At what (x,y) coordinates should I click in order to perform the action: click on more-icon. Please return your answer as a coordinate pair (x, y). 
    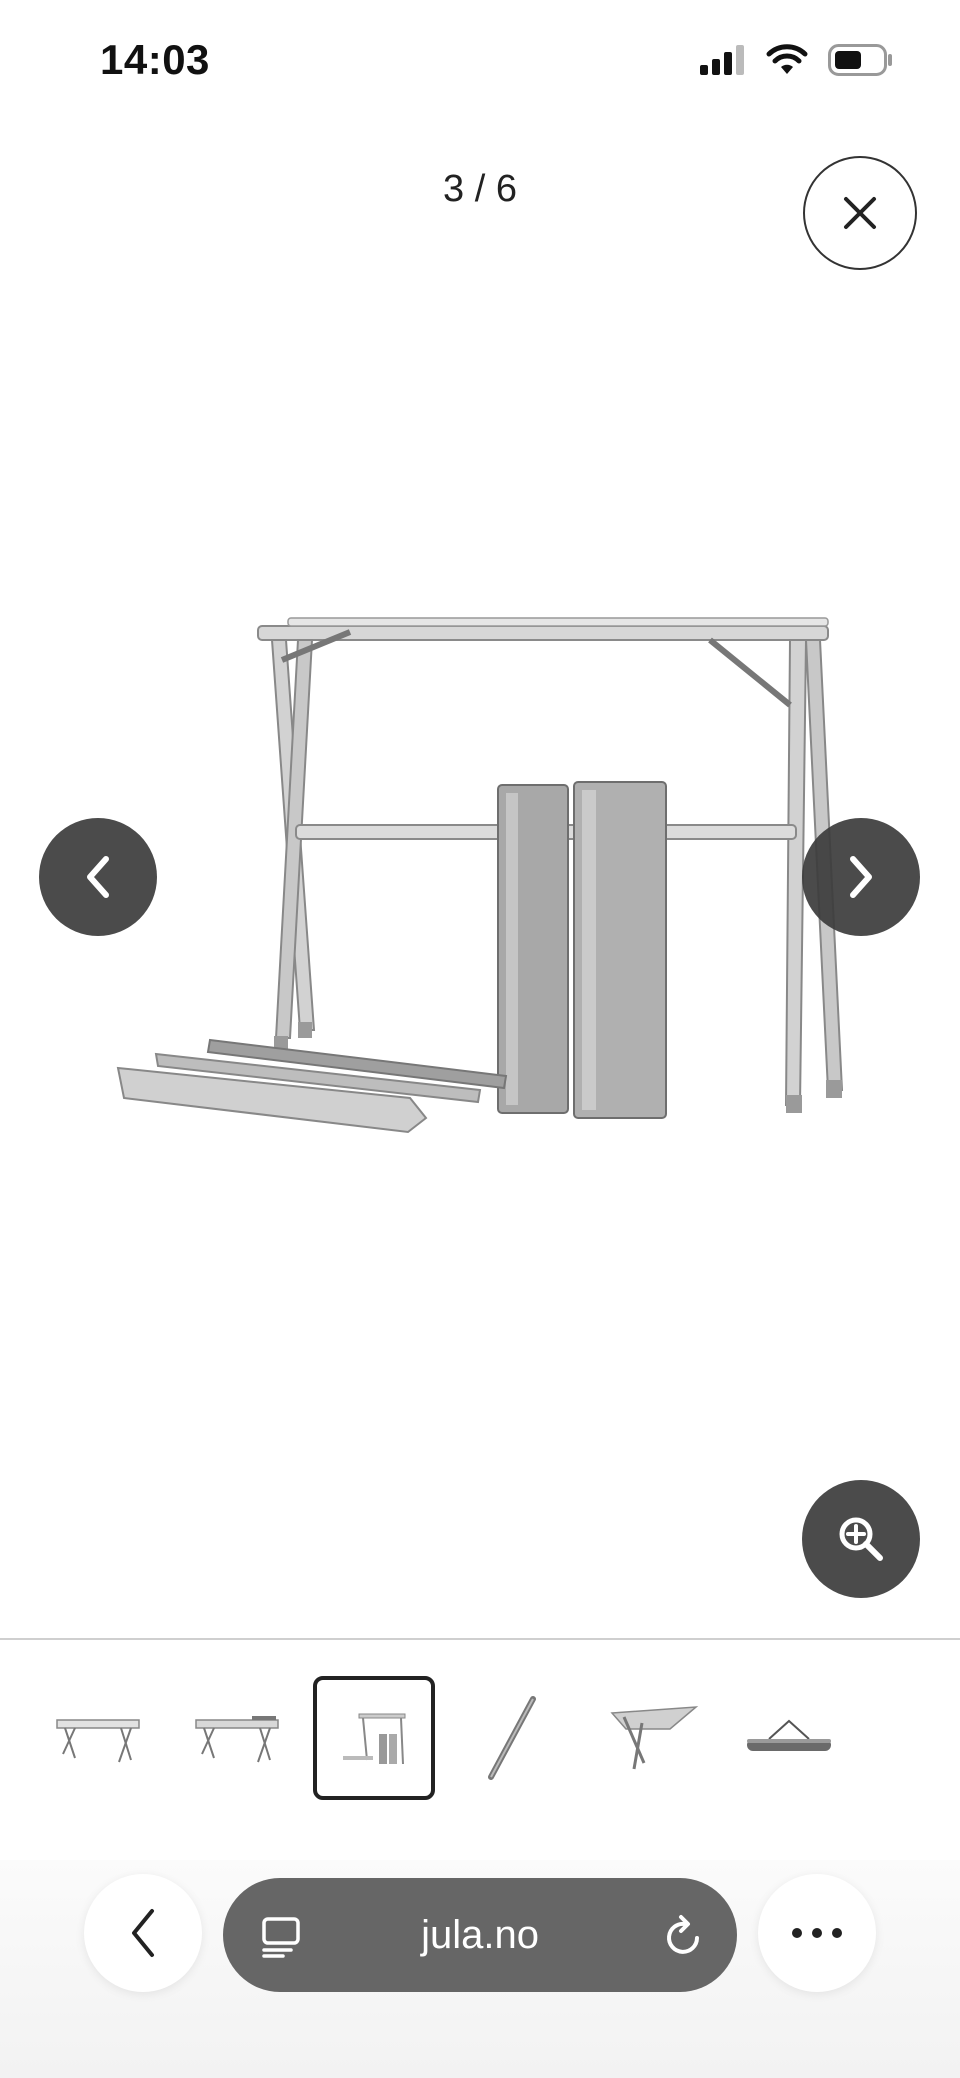
    Looking at the image, I should click on (817, 1933).